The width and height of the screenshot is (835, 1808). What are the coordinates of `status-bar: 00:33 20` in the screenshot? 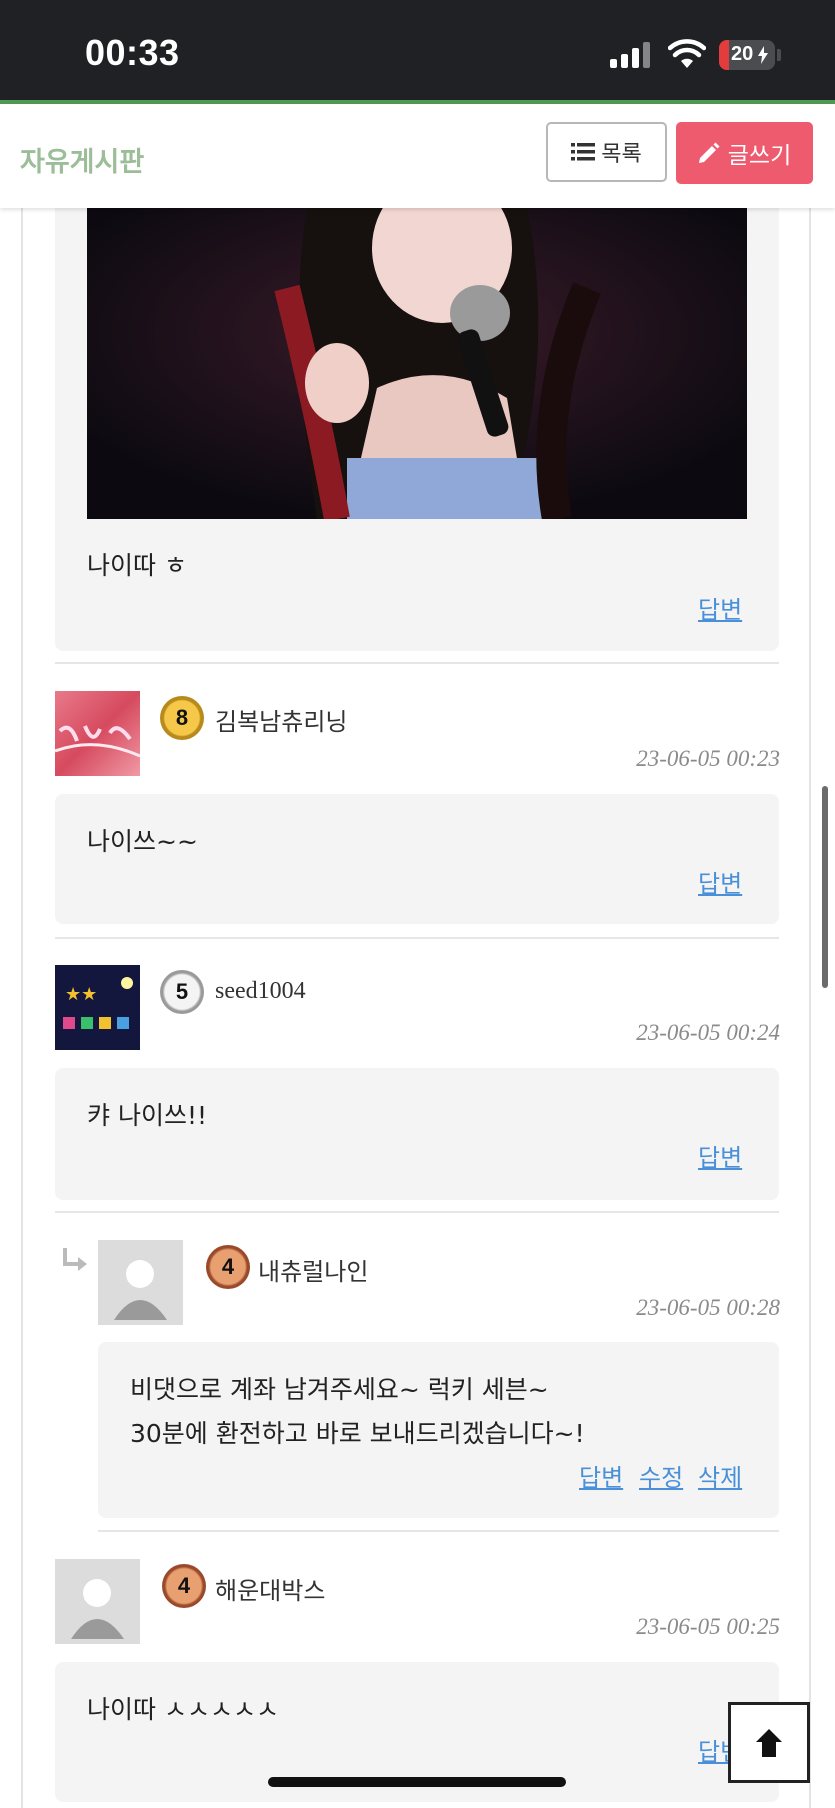 It's located at (417, 50).